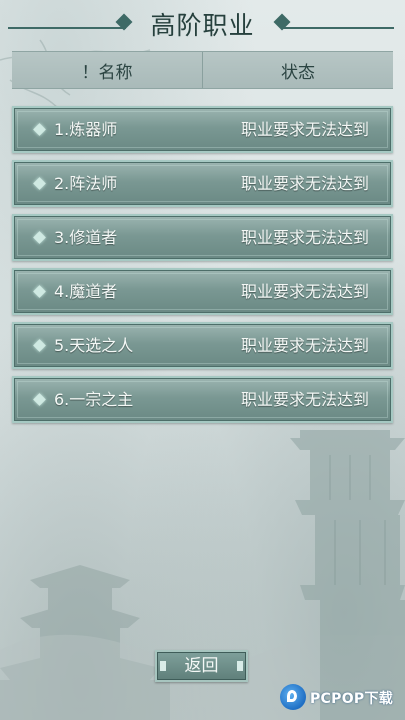 Image resolution: width=405 pixels, height=720 pixels. What do you see at coordinates (293, 697) in the screenshot?
I see `pcpop-logo-icon` at bounding box center [293, 697].